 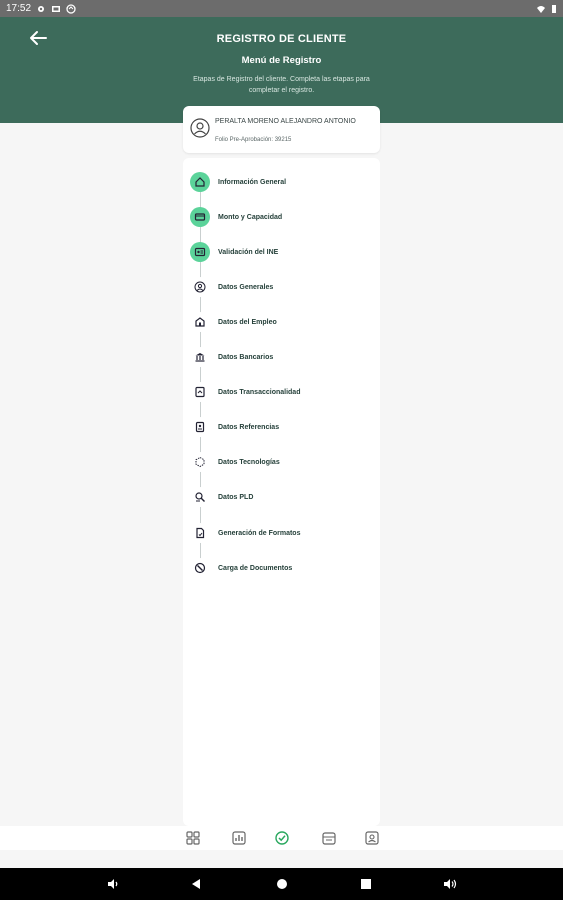 What do you see at coordinates (71, 8) in the screenshot?
I see `sync-icon` at bounding box center [71, 8].